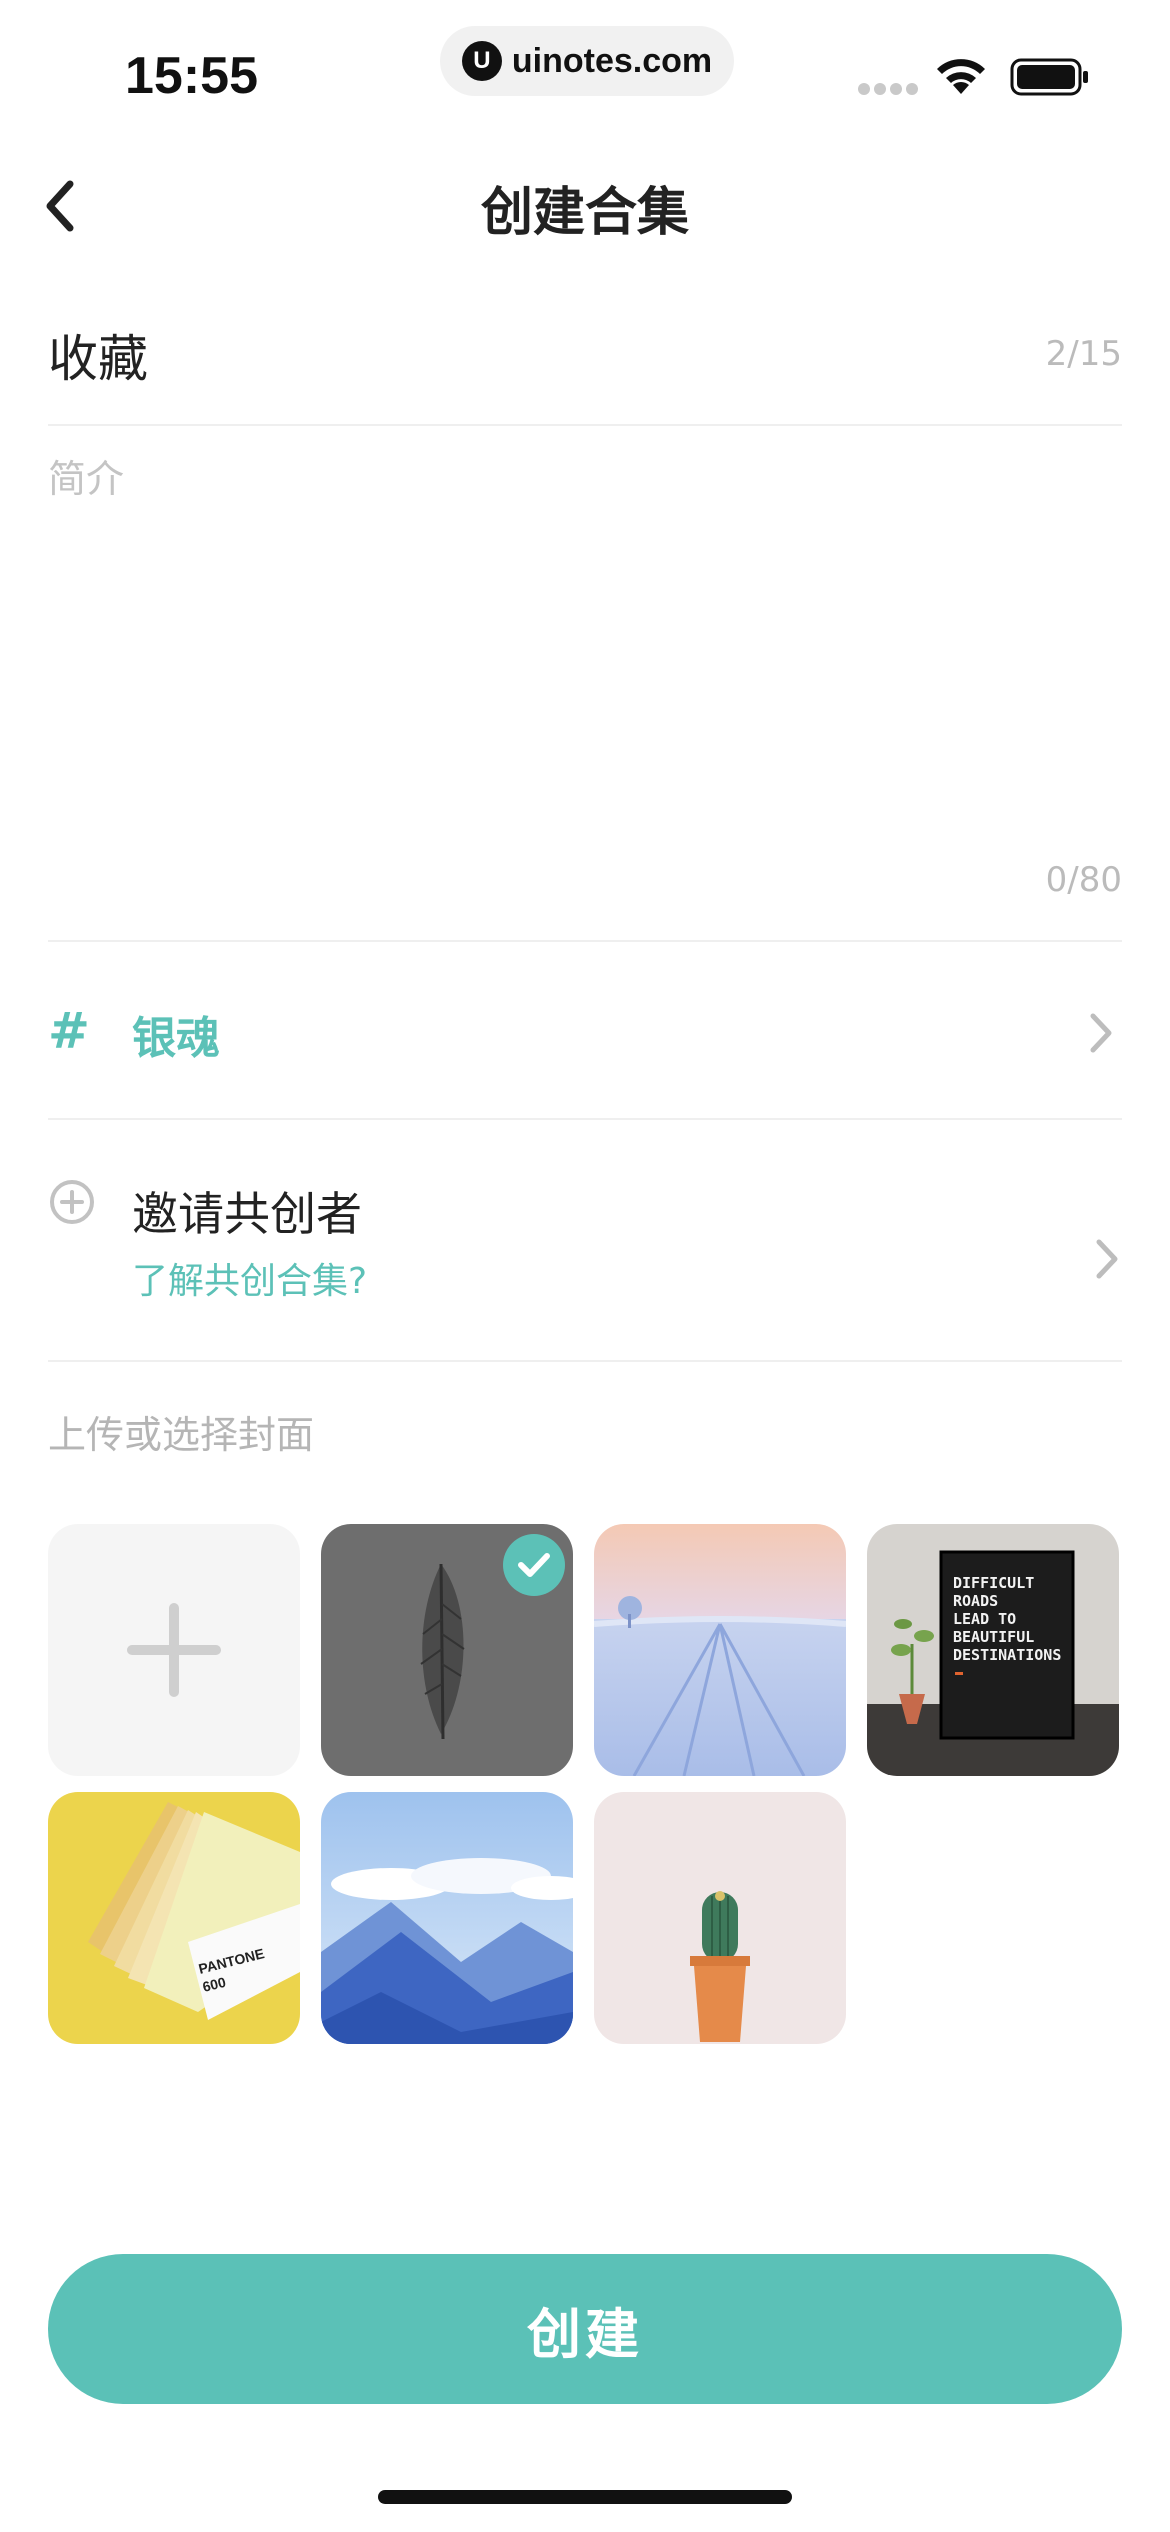 The width and height of the screenshot is (1170, 2532). Describe the element at coordinates (1007, 1655) in the screenshot. I see `board-line-5: DESTINATIONS` at that location.